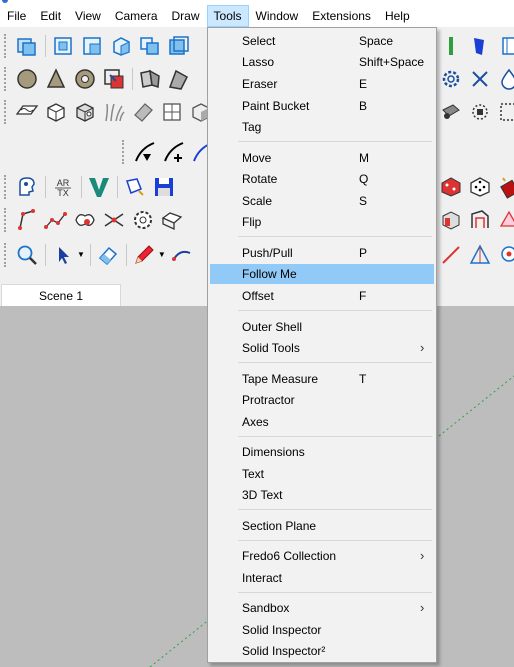 The height and width of the screenshot is (667, 514). Describe the element at coordinates (322, 201) in the screenshot. I see `menu-item-scale: Scale S` at that location.